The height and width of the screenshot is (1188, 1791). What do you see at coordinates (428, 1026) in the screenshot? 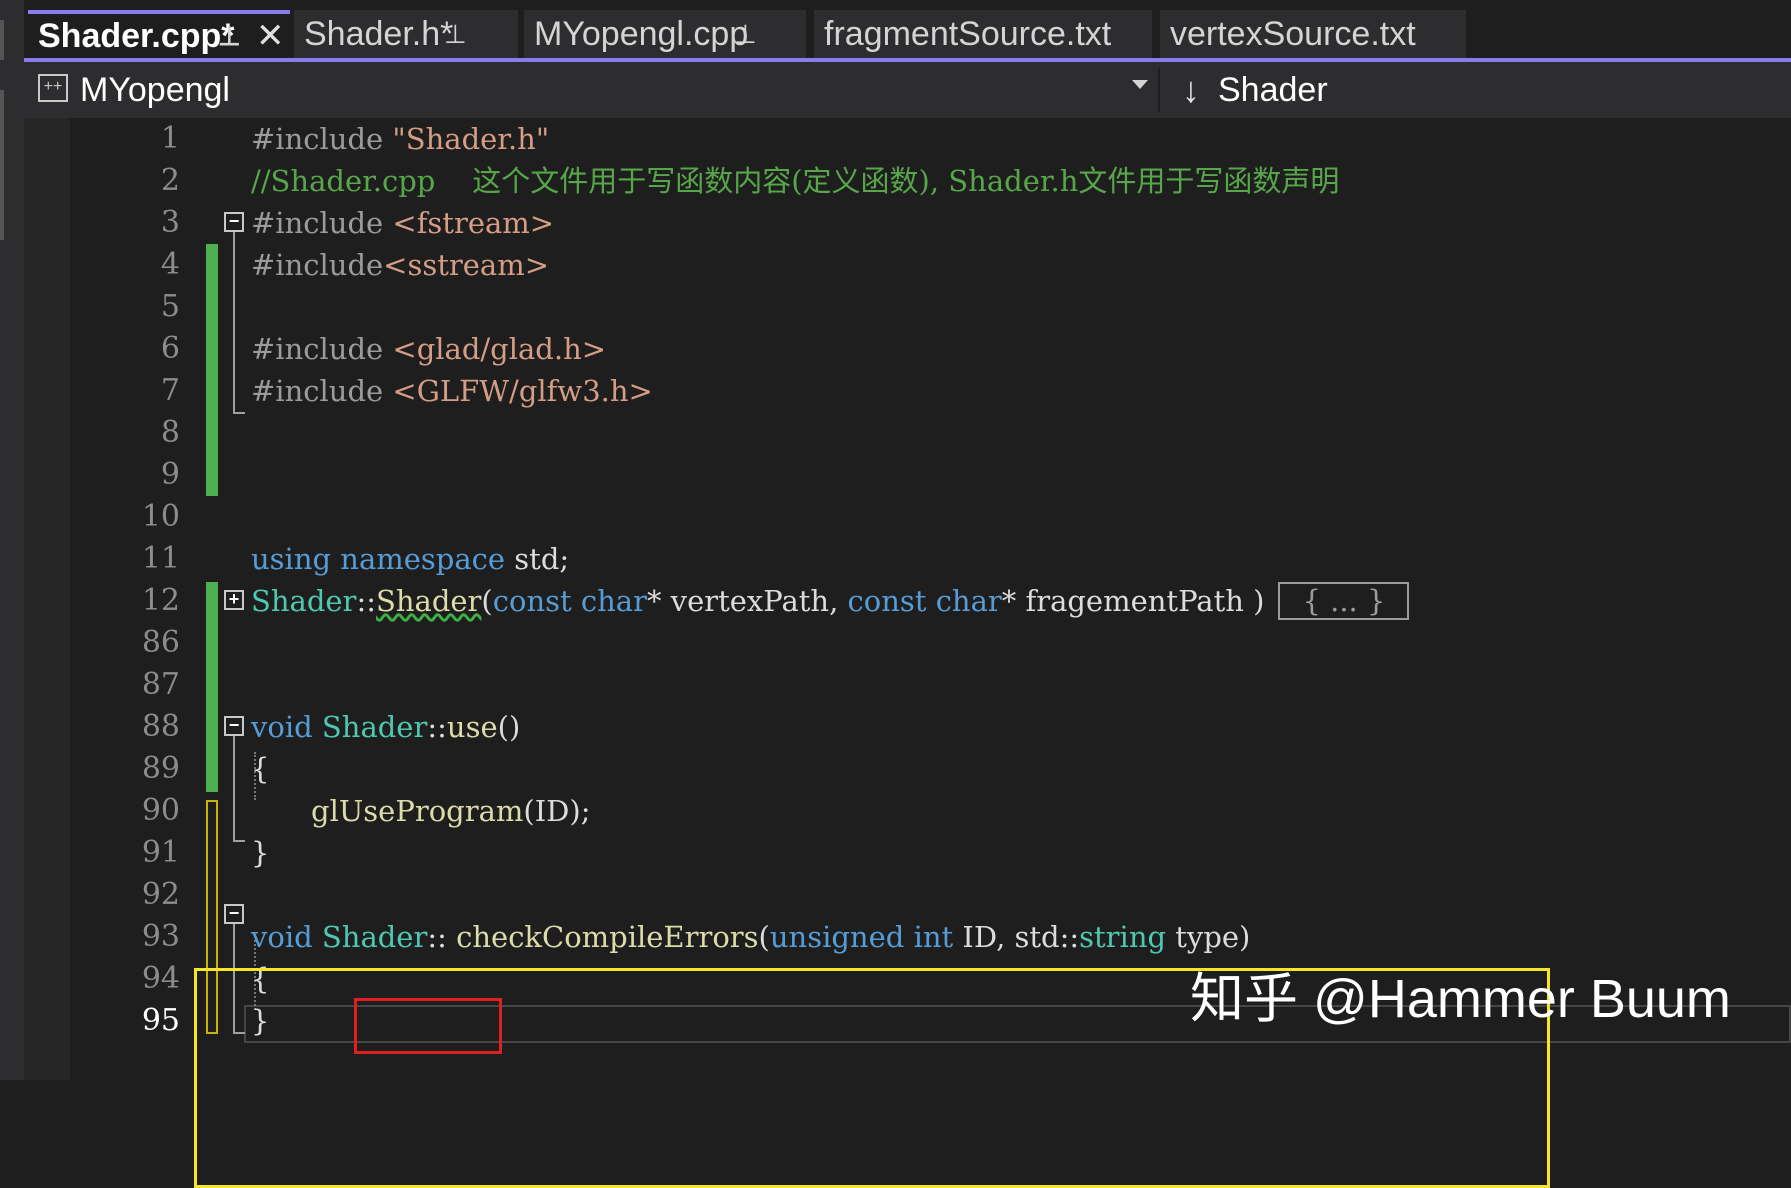
I see `annotation-highlight-box` at bounding box center [428, 1026].